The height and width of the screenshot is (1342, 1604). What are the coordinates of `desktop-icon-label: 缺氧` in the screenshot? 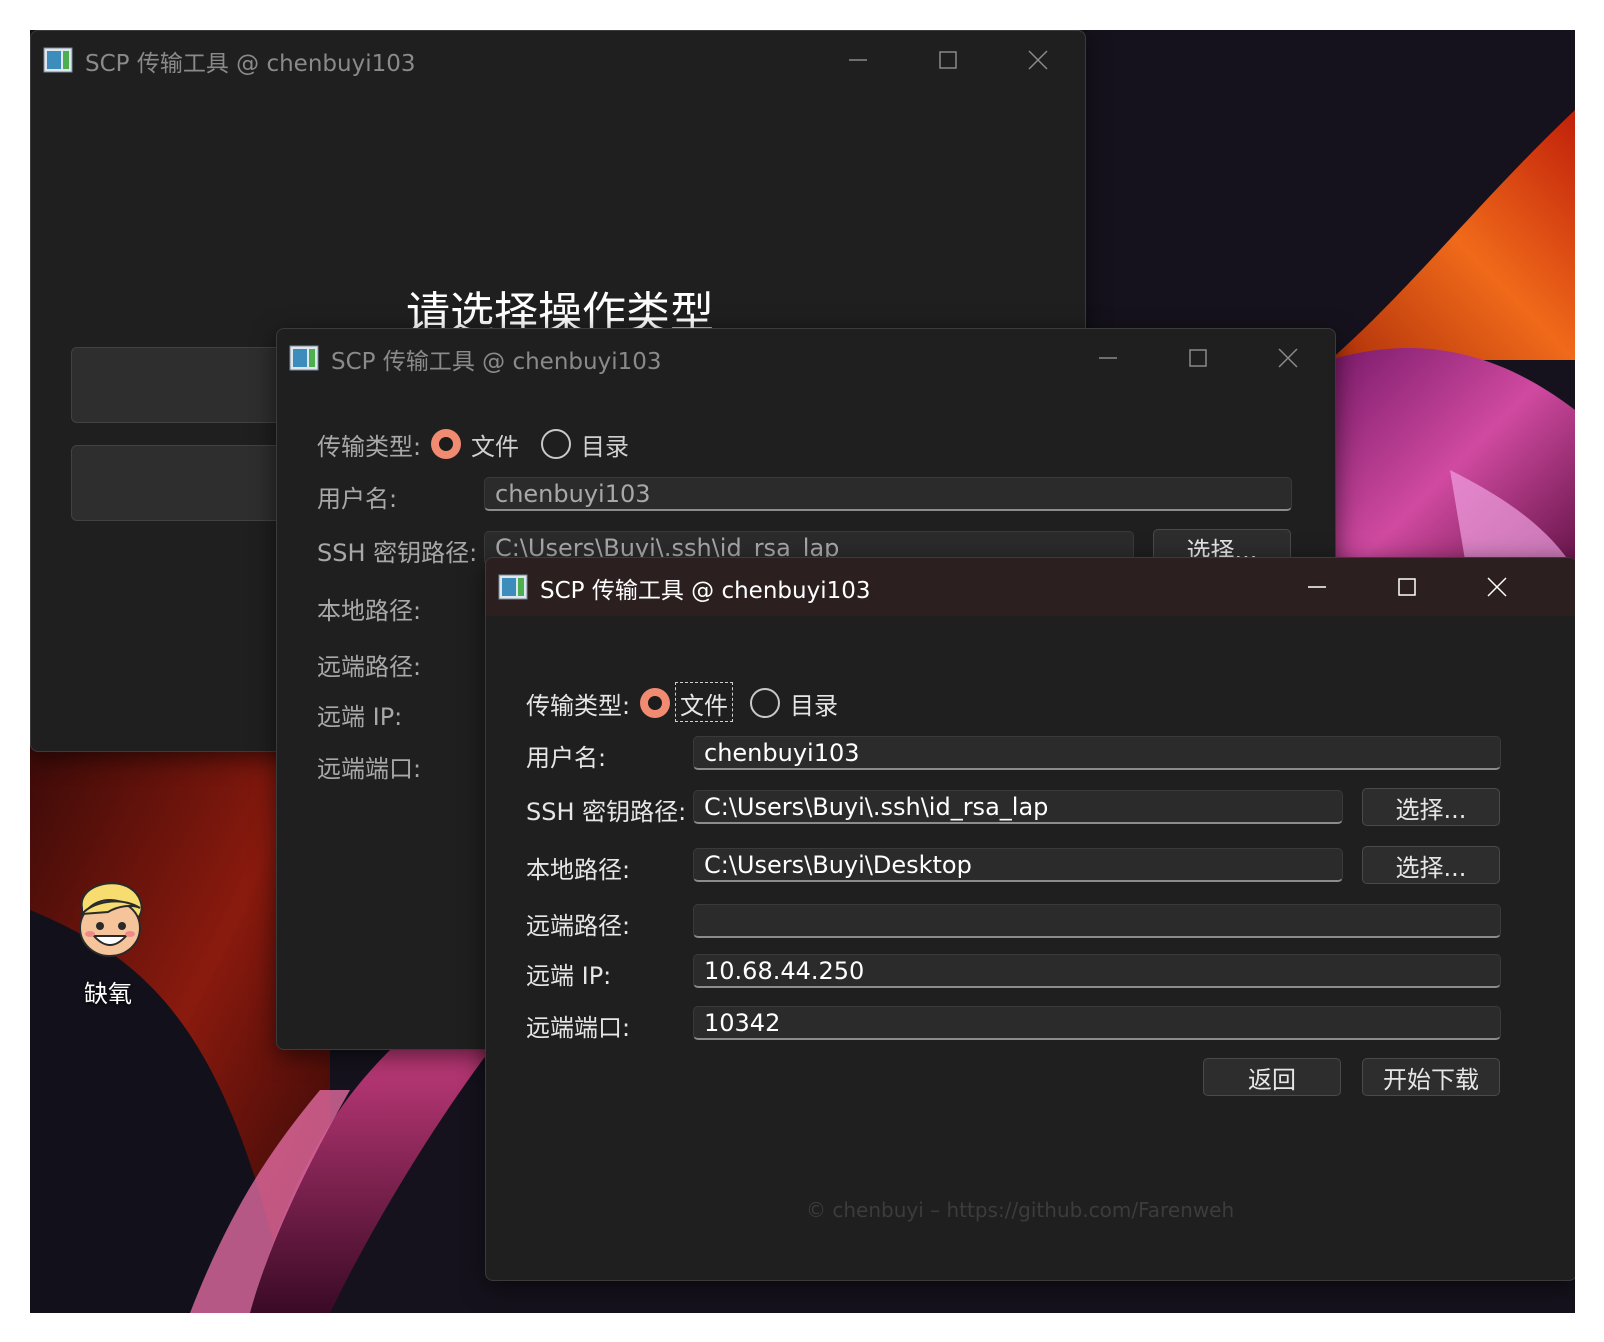 It's located at (108, 991).